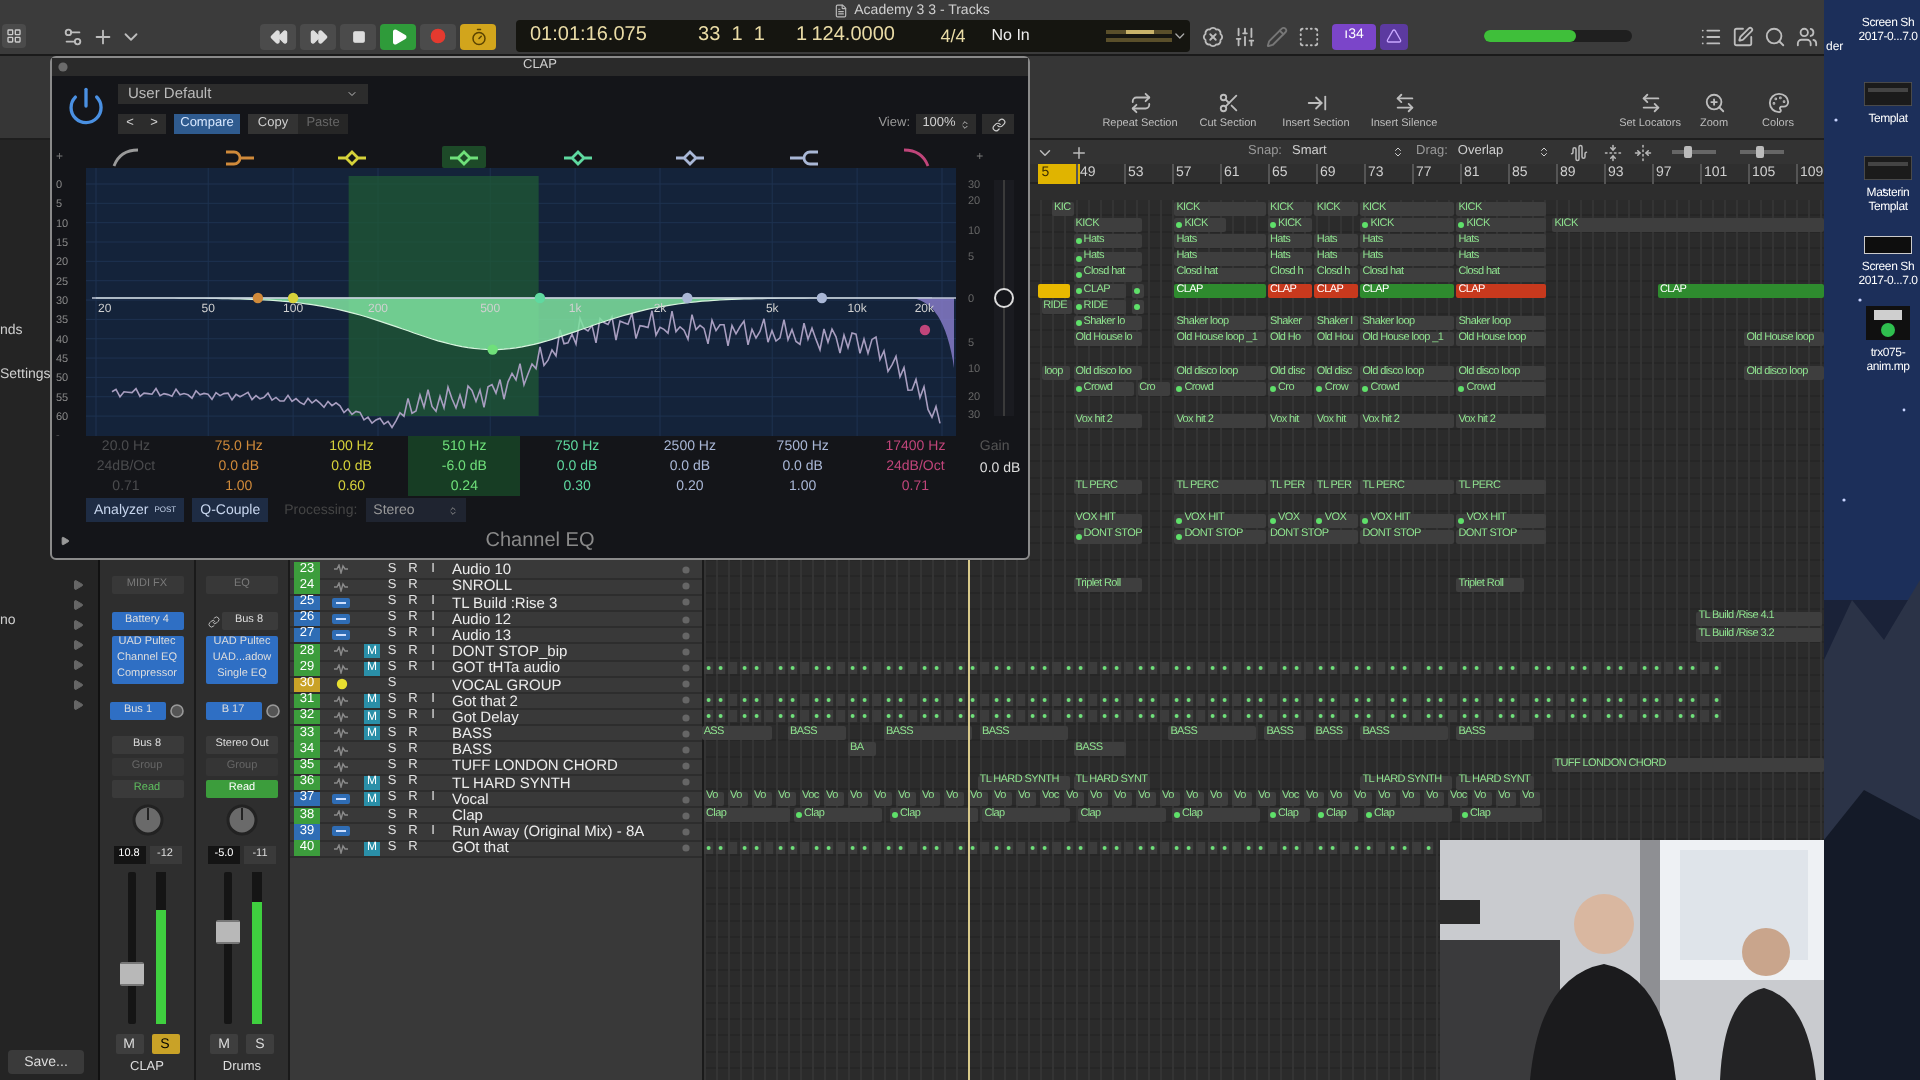 Image resolution: width=1920 pixels, height=1080 pixels. I want to click on play-button, so click(398, 36).